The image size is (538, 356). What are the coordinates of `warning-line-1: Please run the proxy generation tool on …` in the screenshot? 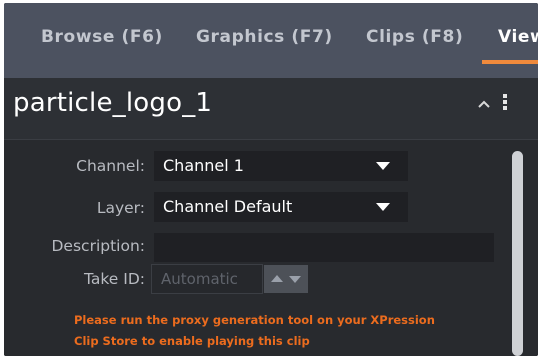 It's located at (254, 320).